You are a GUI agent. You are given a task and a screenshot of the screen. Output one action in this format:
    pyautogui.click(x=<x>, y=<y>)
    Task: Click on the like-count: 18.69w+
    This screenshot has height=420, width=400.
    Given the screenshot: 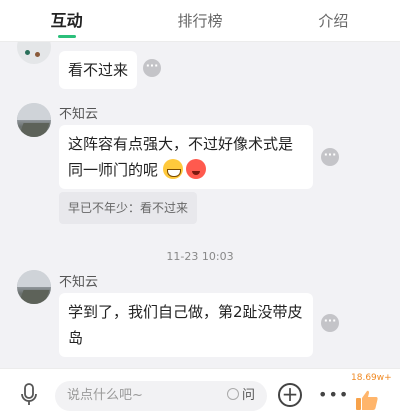 What is the action you would take?
    pyautogui.click(x=371, y=378)
    